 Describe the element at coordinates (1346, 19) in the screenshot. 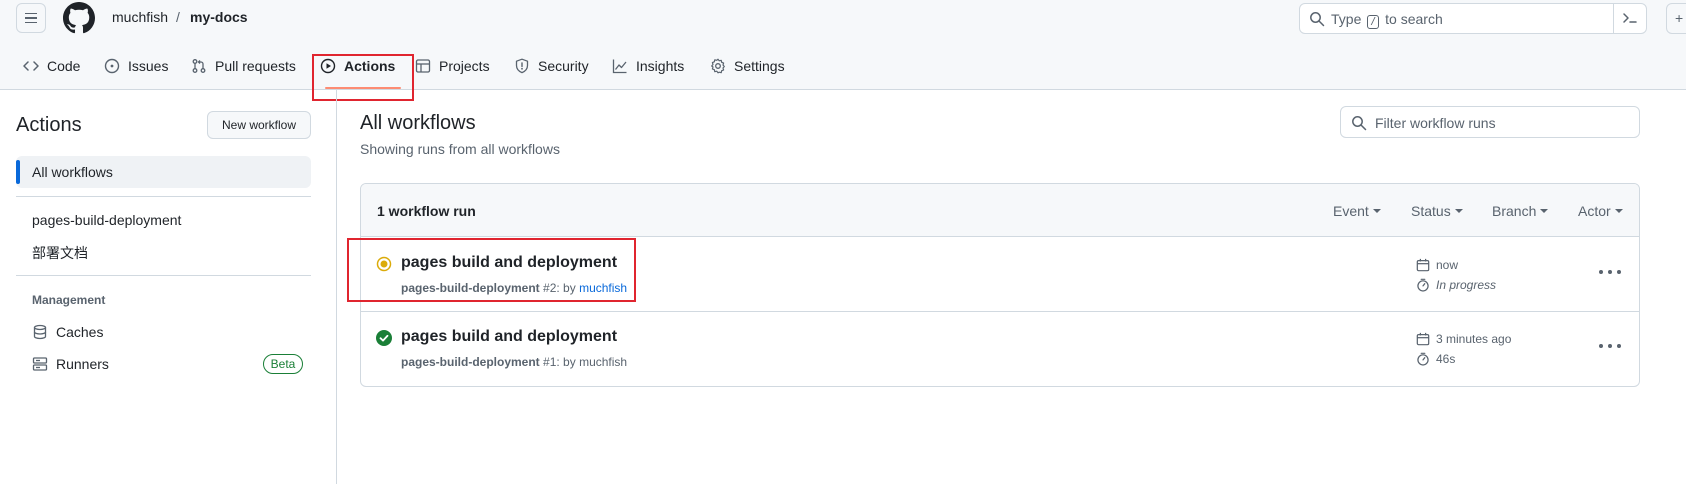

I see `search-prefix: Type` at that location.